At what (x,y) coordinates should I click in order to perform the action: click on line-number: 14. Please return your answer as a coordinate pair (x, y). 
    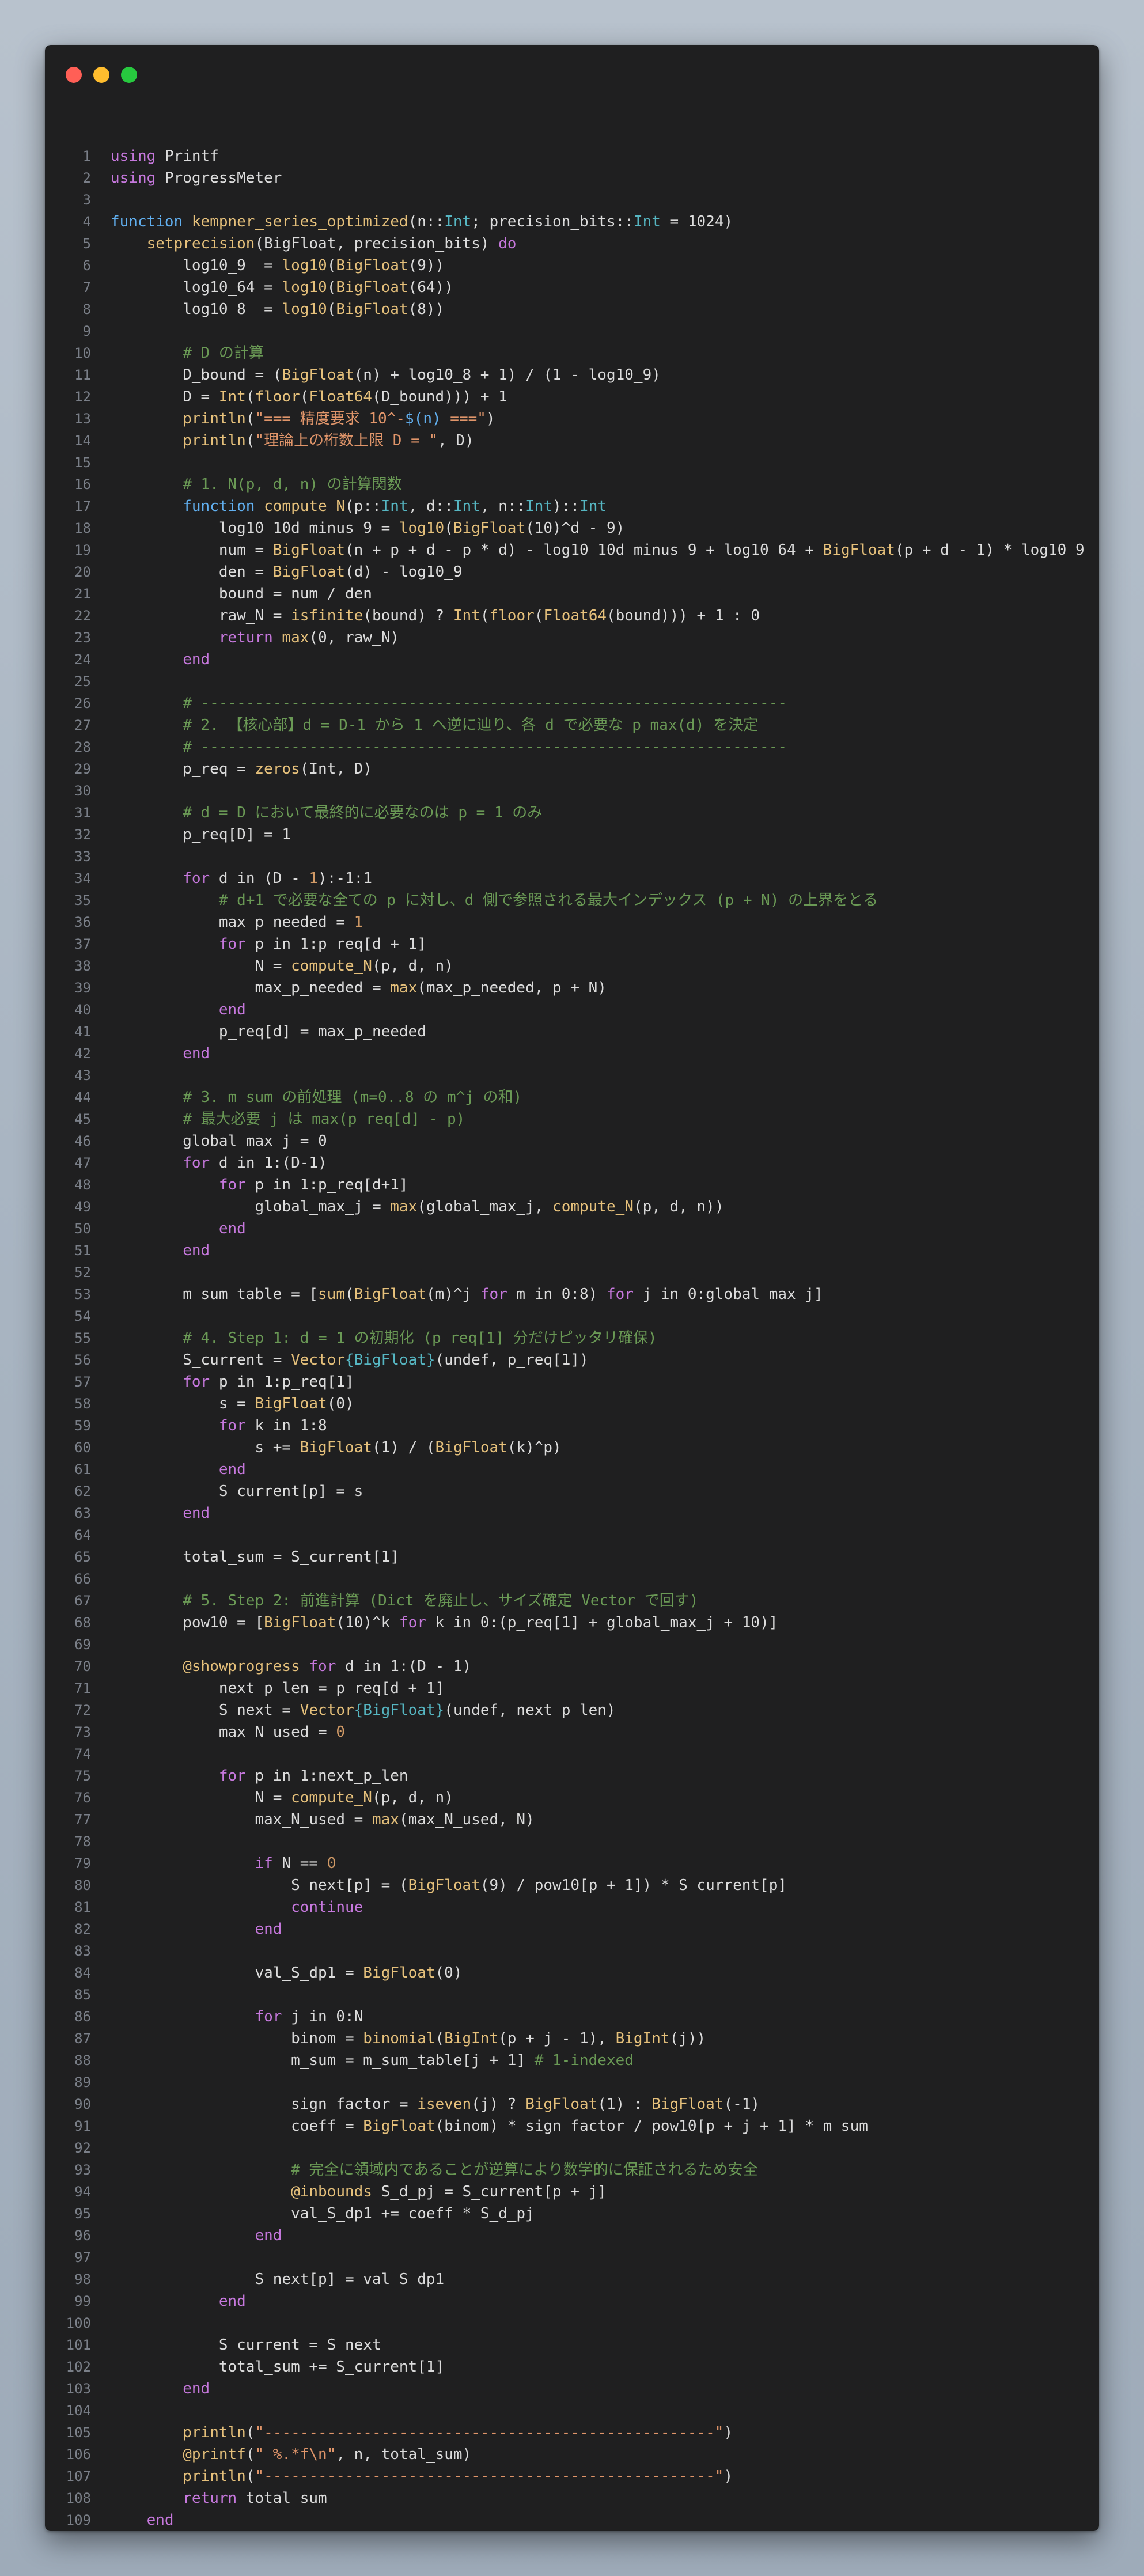
    Looking at the image, I should click on (82, 441).